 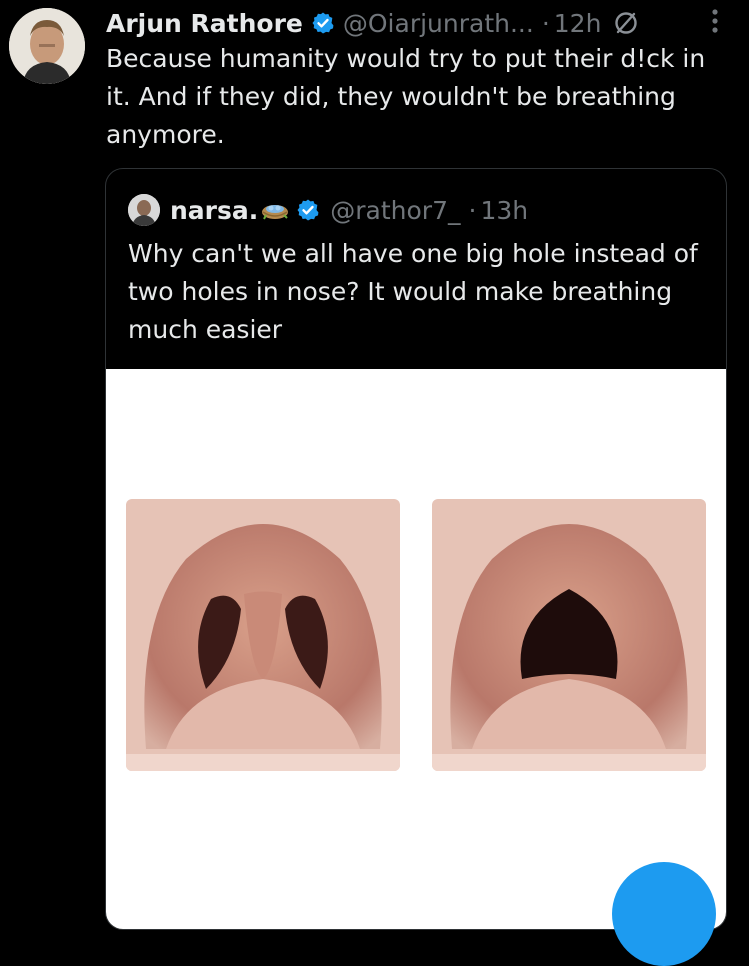 I want to click on nose-two-nostrils-image, so click(x=263, y=635).